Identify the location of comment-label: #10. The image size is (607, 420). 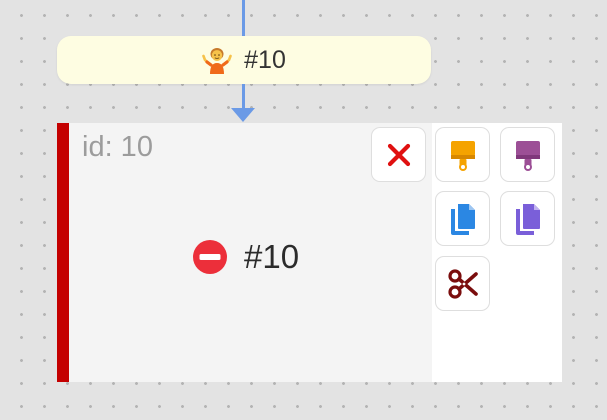
(244, 60).